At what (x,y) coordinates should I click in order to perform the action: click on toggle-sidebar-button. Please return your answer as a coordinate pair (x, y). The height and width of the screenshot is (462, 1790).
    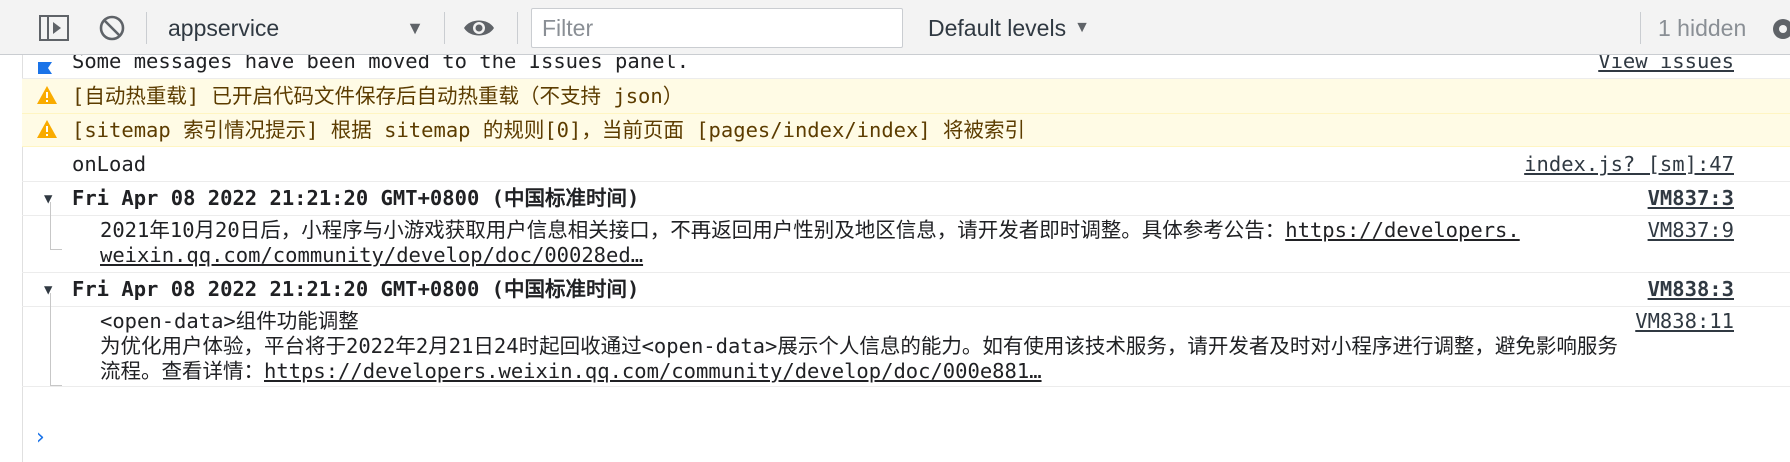
    Looking at the image, I should click on (54, 28).